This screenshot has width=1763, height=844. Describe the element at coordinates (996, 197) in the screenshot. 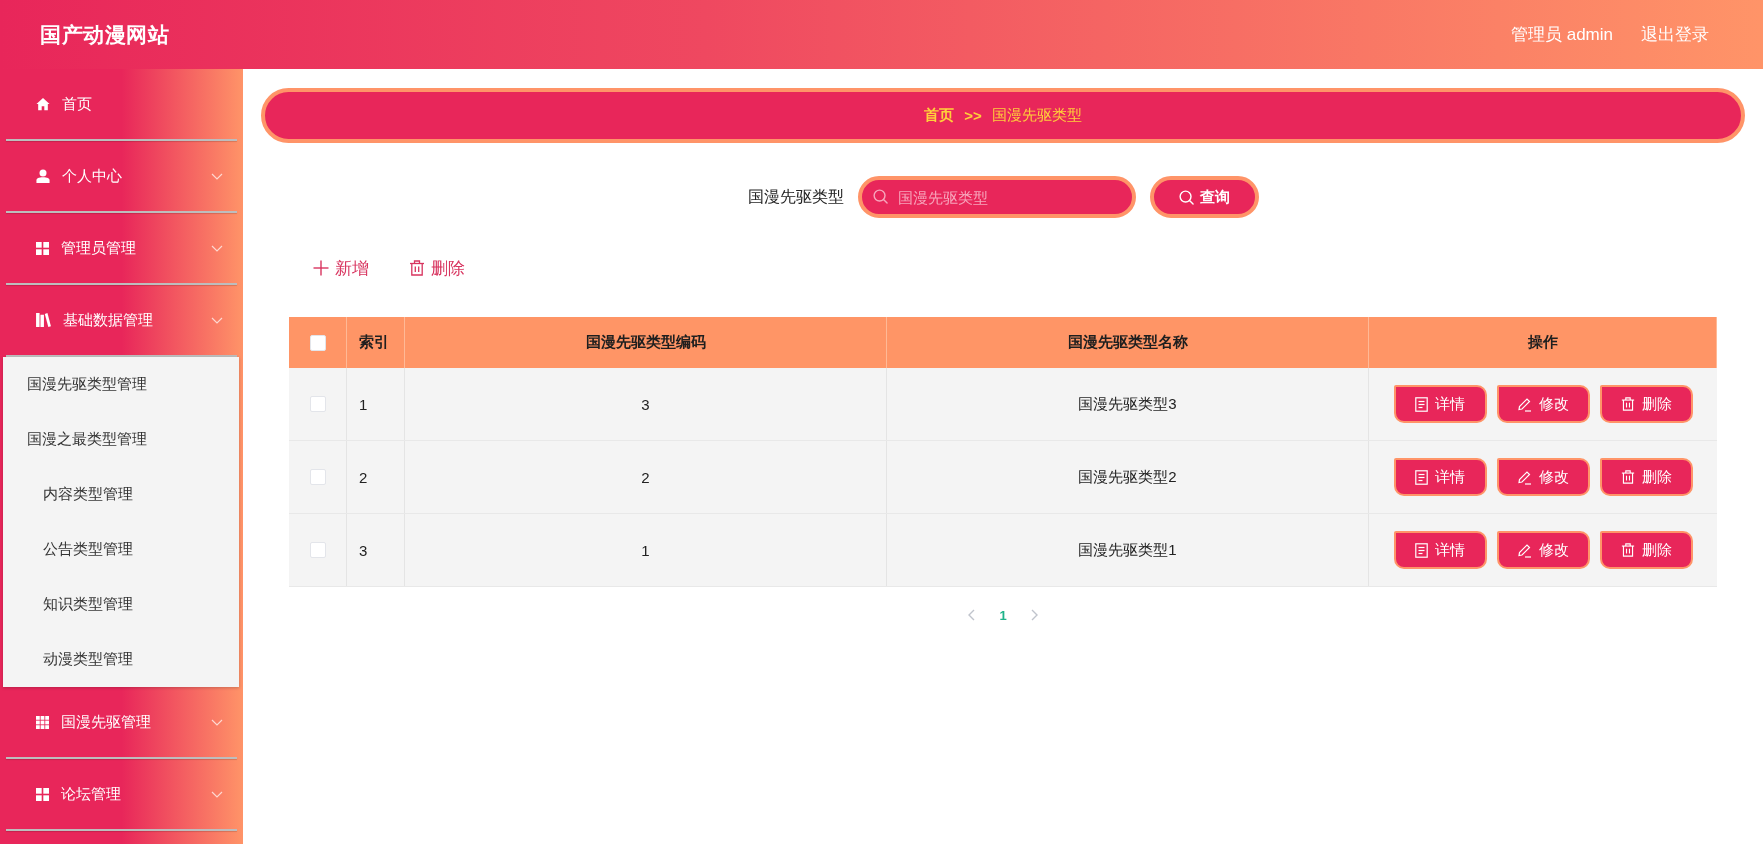

I see `search-field: 国漫先驱类型` at that location.